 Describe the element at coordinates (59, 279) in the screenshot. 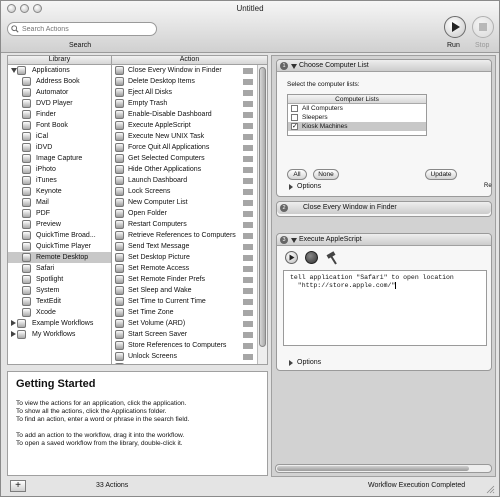

I see `library-item: Spotlight` at that location.